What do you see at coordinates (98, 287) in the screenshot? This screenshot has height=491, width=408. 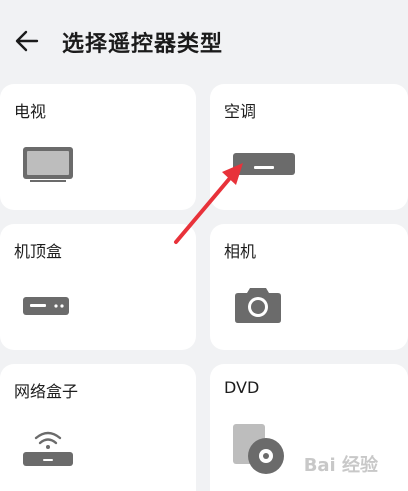 I see `device-card-set-top-box: 机顶盒` at bounding box center [98, 287].